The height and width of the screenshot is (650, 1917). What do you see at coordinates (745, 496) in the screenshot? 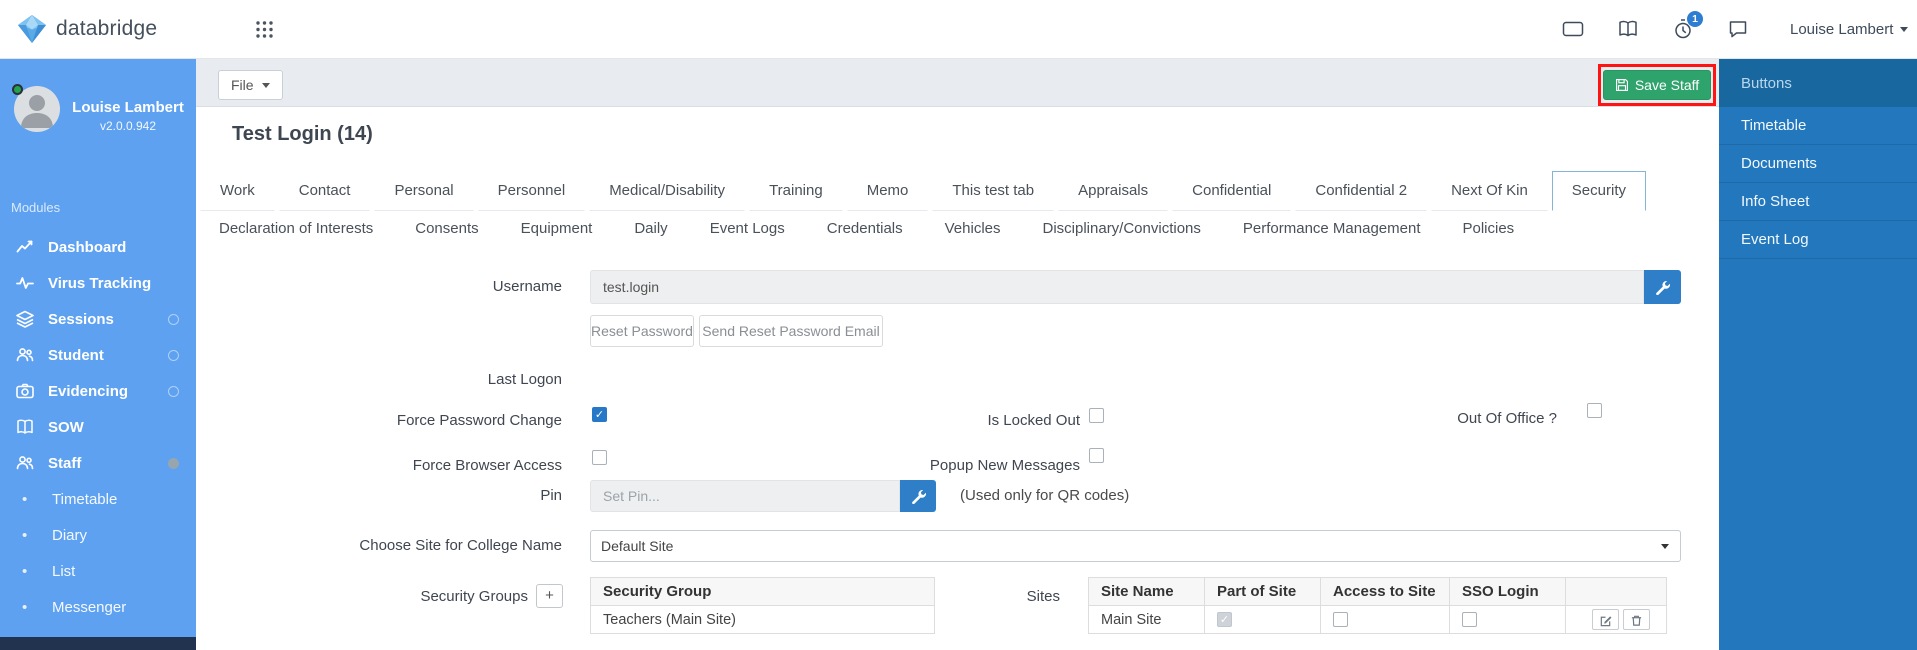
I see `pin-input` at bounding box center [745, 496].